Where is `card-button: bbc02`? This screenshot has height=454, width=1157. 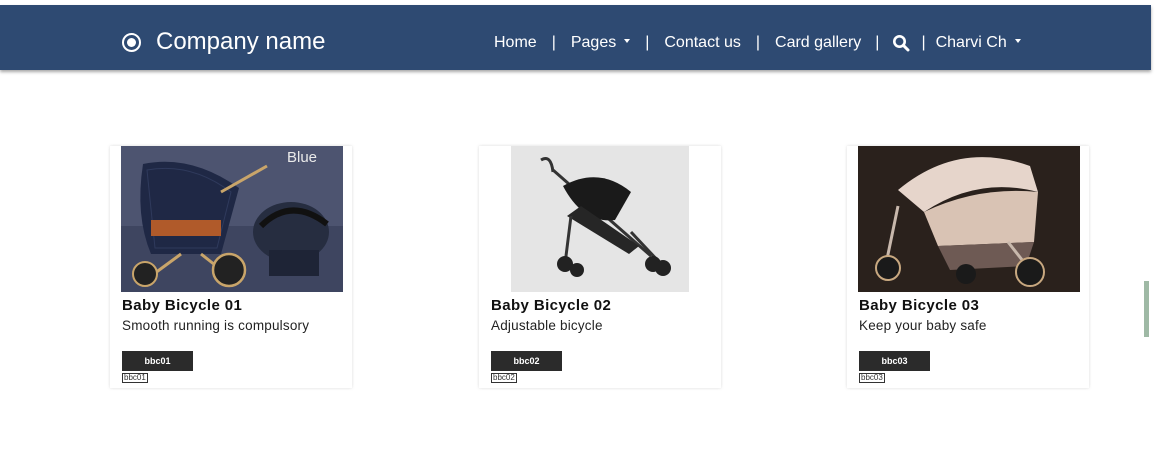
card-button: bbc02 is located at coordinates (526, 361).